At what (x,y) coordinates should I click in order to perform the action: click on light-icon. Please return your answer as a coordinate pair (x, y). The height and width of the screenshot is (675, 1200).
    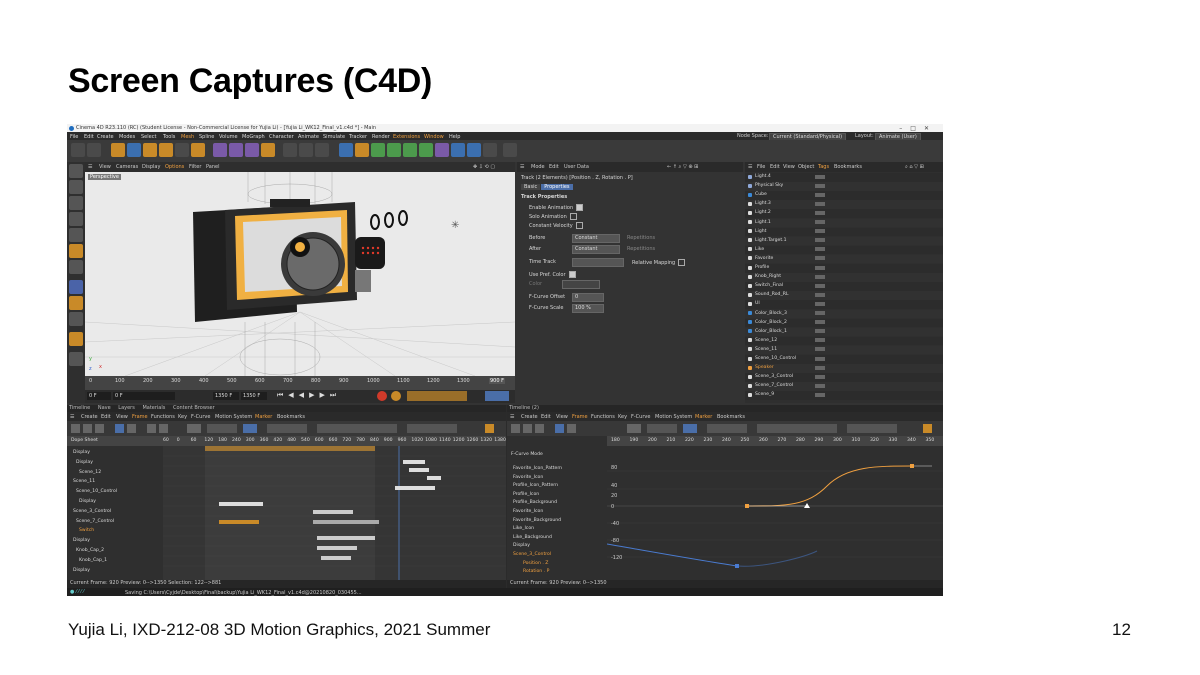
    Looking at the image, I should click on (490, 150).